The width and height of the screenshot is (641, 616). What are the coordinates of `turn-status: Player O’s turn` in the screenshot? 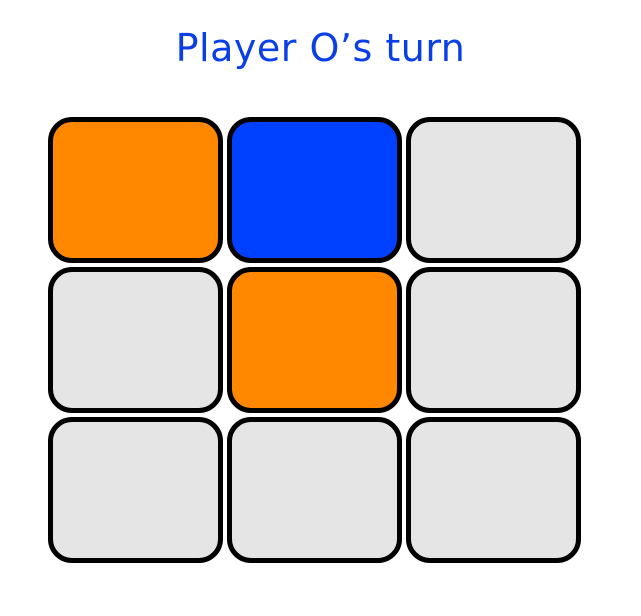 It's located at (320, 48).